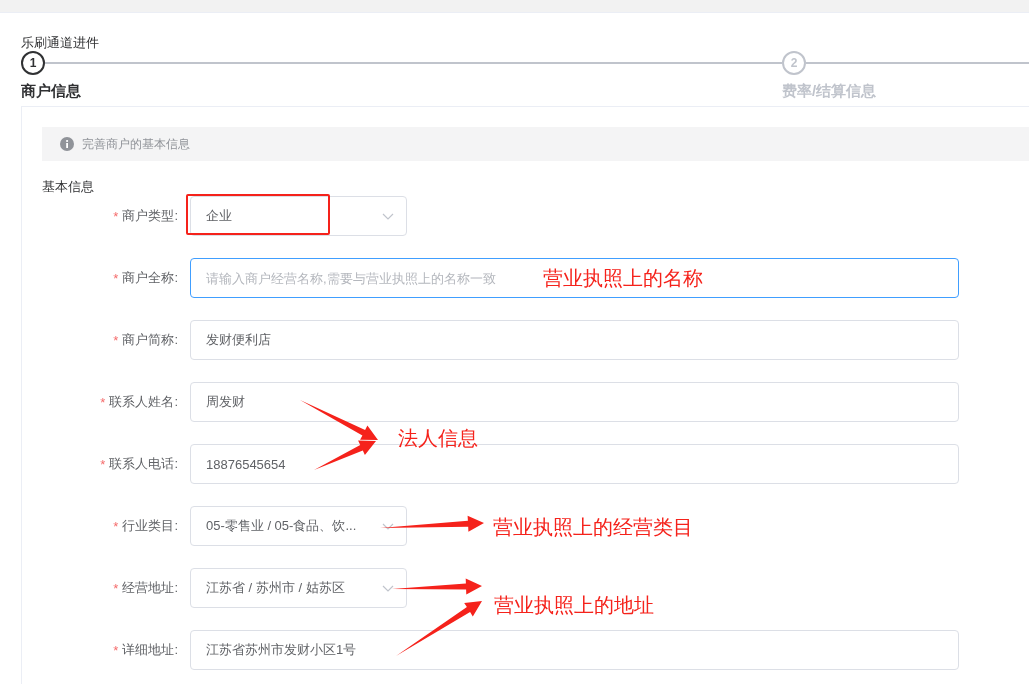 The height and width of the screenshot is (684, 1029). What do you see at coordinates (150, 278) in the screenshot?
I see `field-label: 商户全称:` at bounding box center [150, 278].